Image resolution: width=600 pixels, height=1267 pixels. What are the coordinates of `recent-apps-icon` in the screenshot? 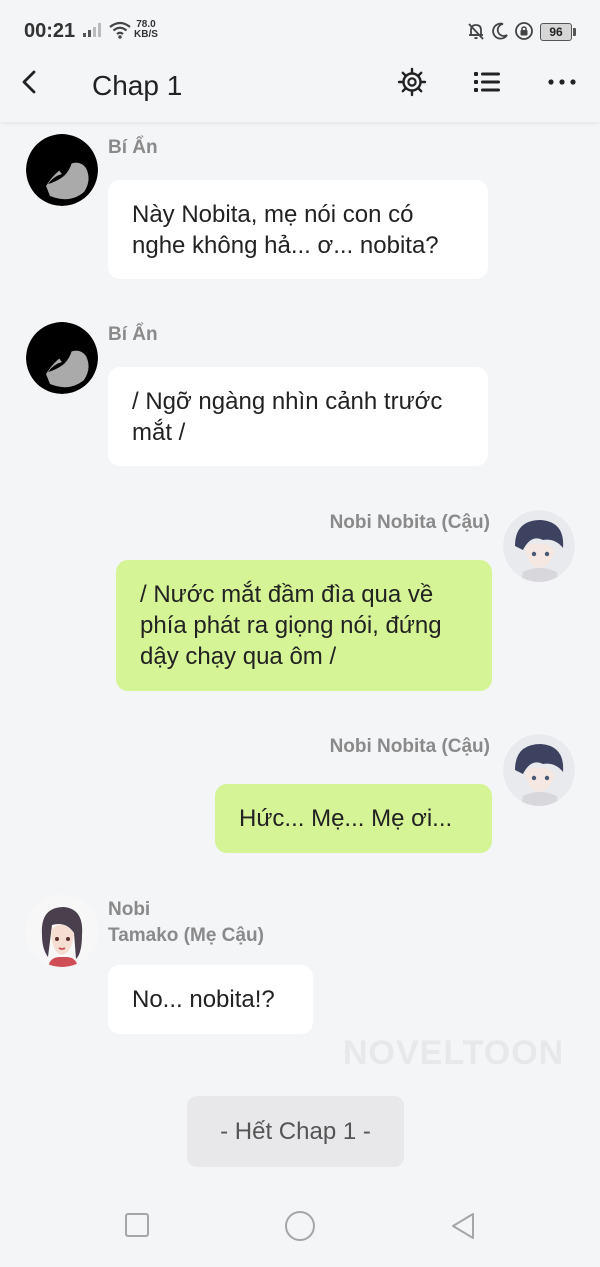 It's located at (137, 1225).